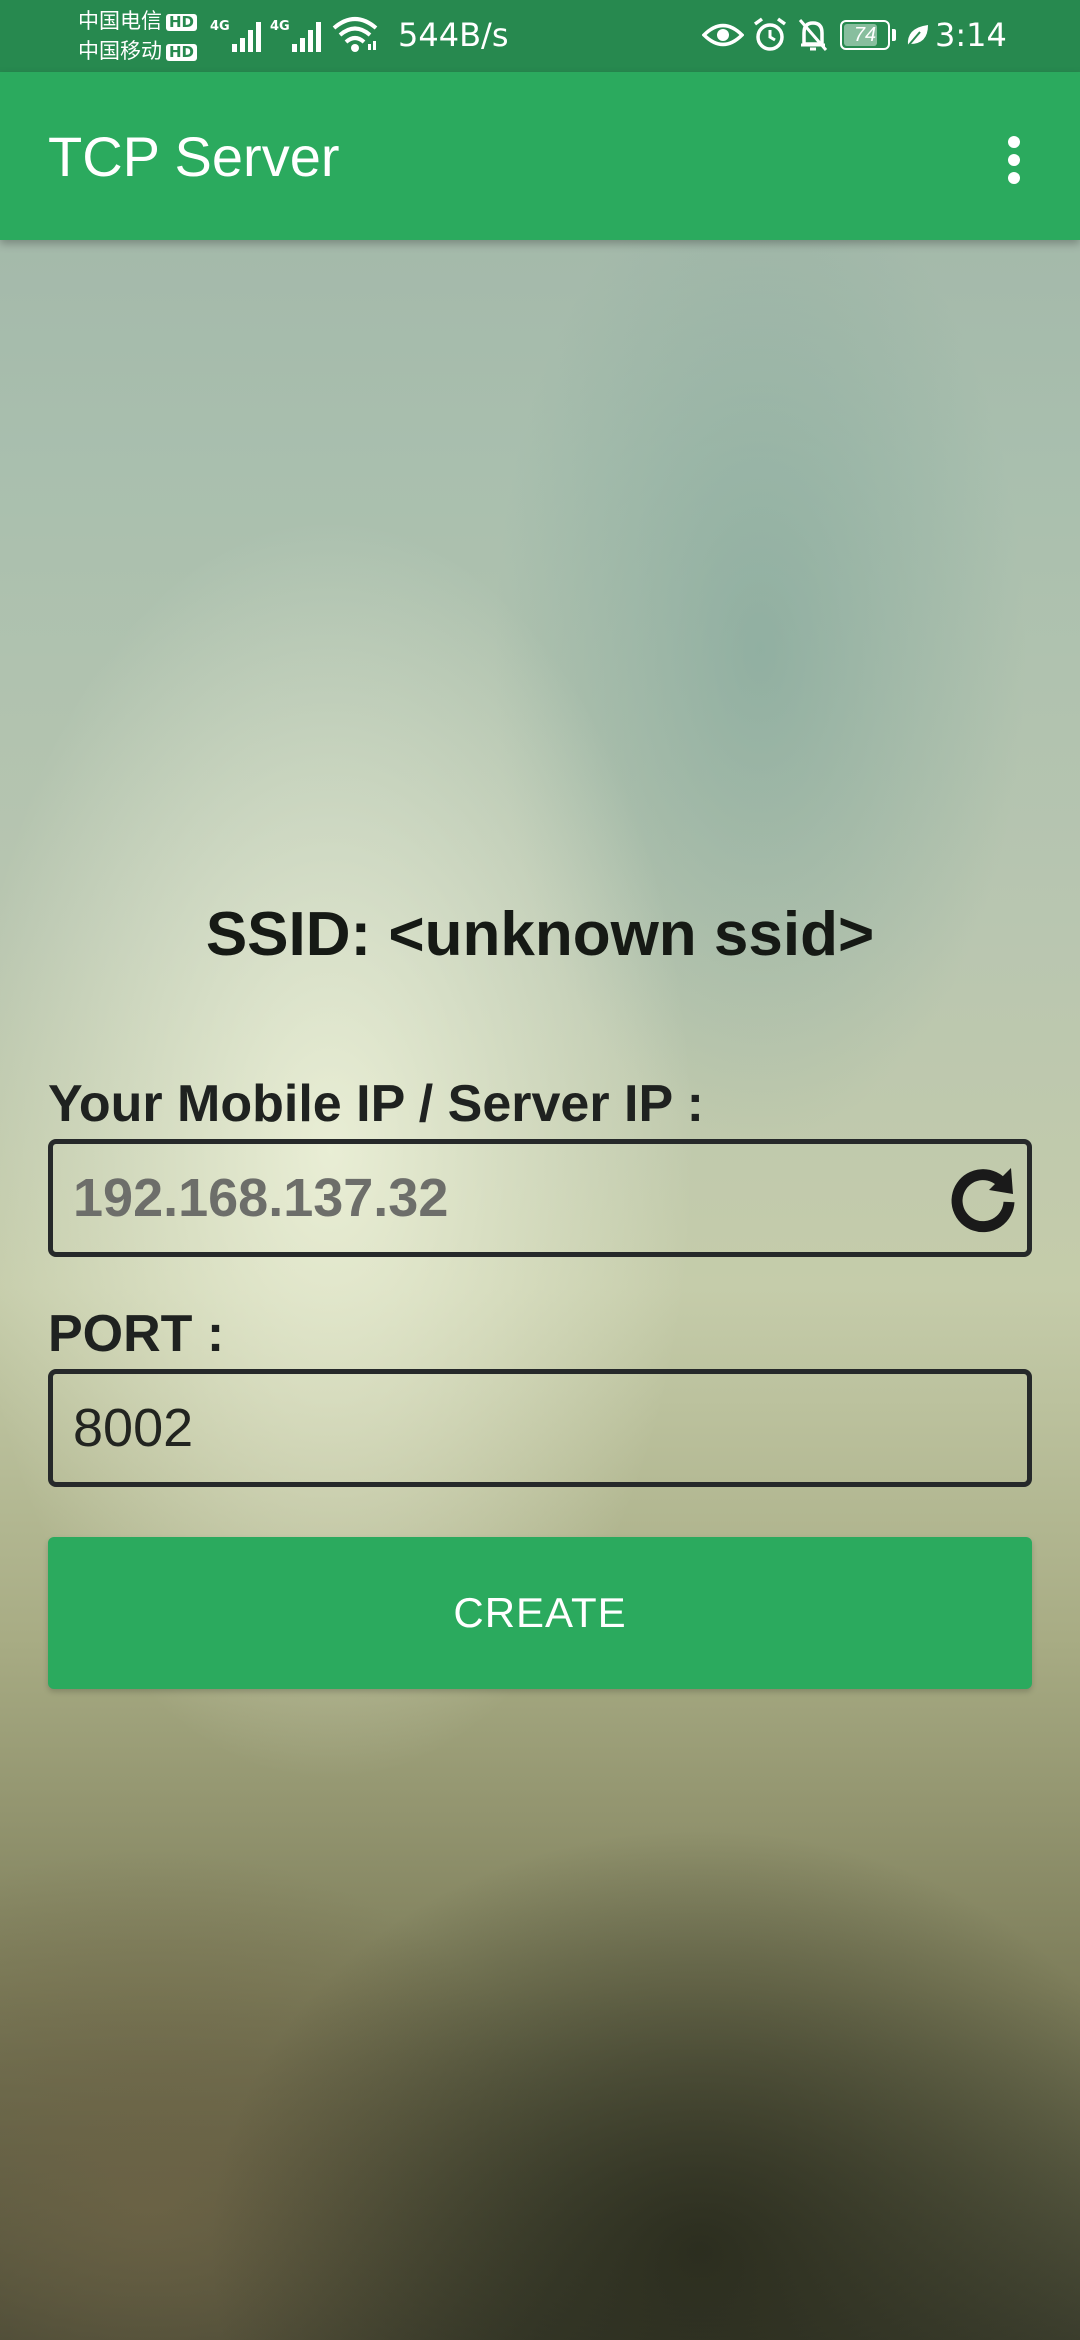 The image size is (1080, 2340). I want to click on ip-label: Your Mobile IP / Server IP :, so click(376, 1104).